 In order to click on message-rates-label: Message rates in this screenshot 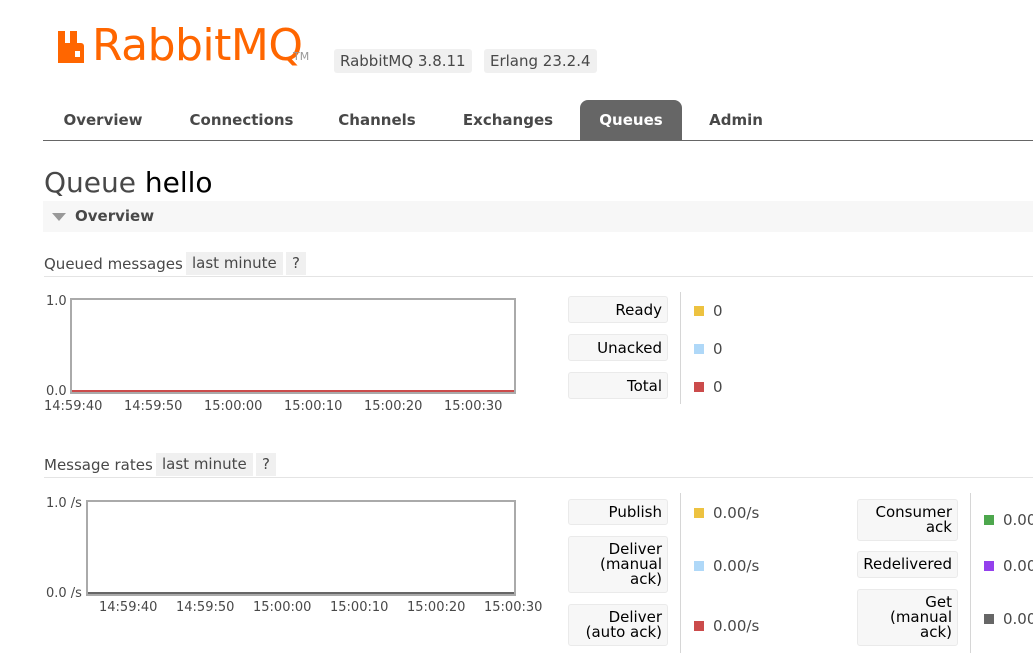, I will do `click(98, 465)`.